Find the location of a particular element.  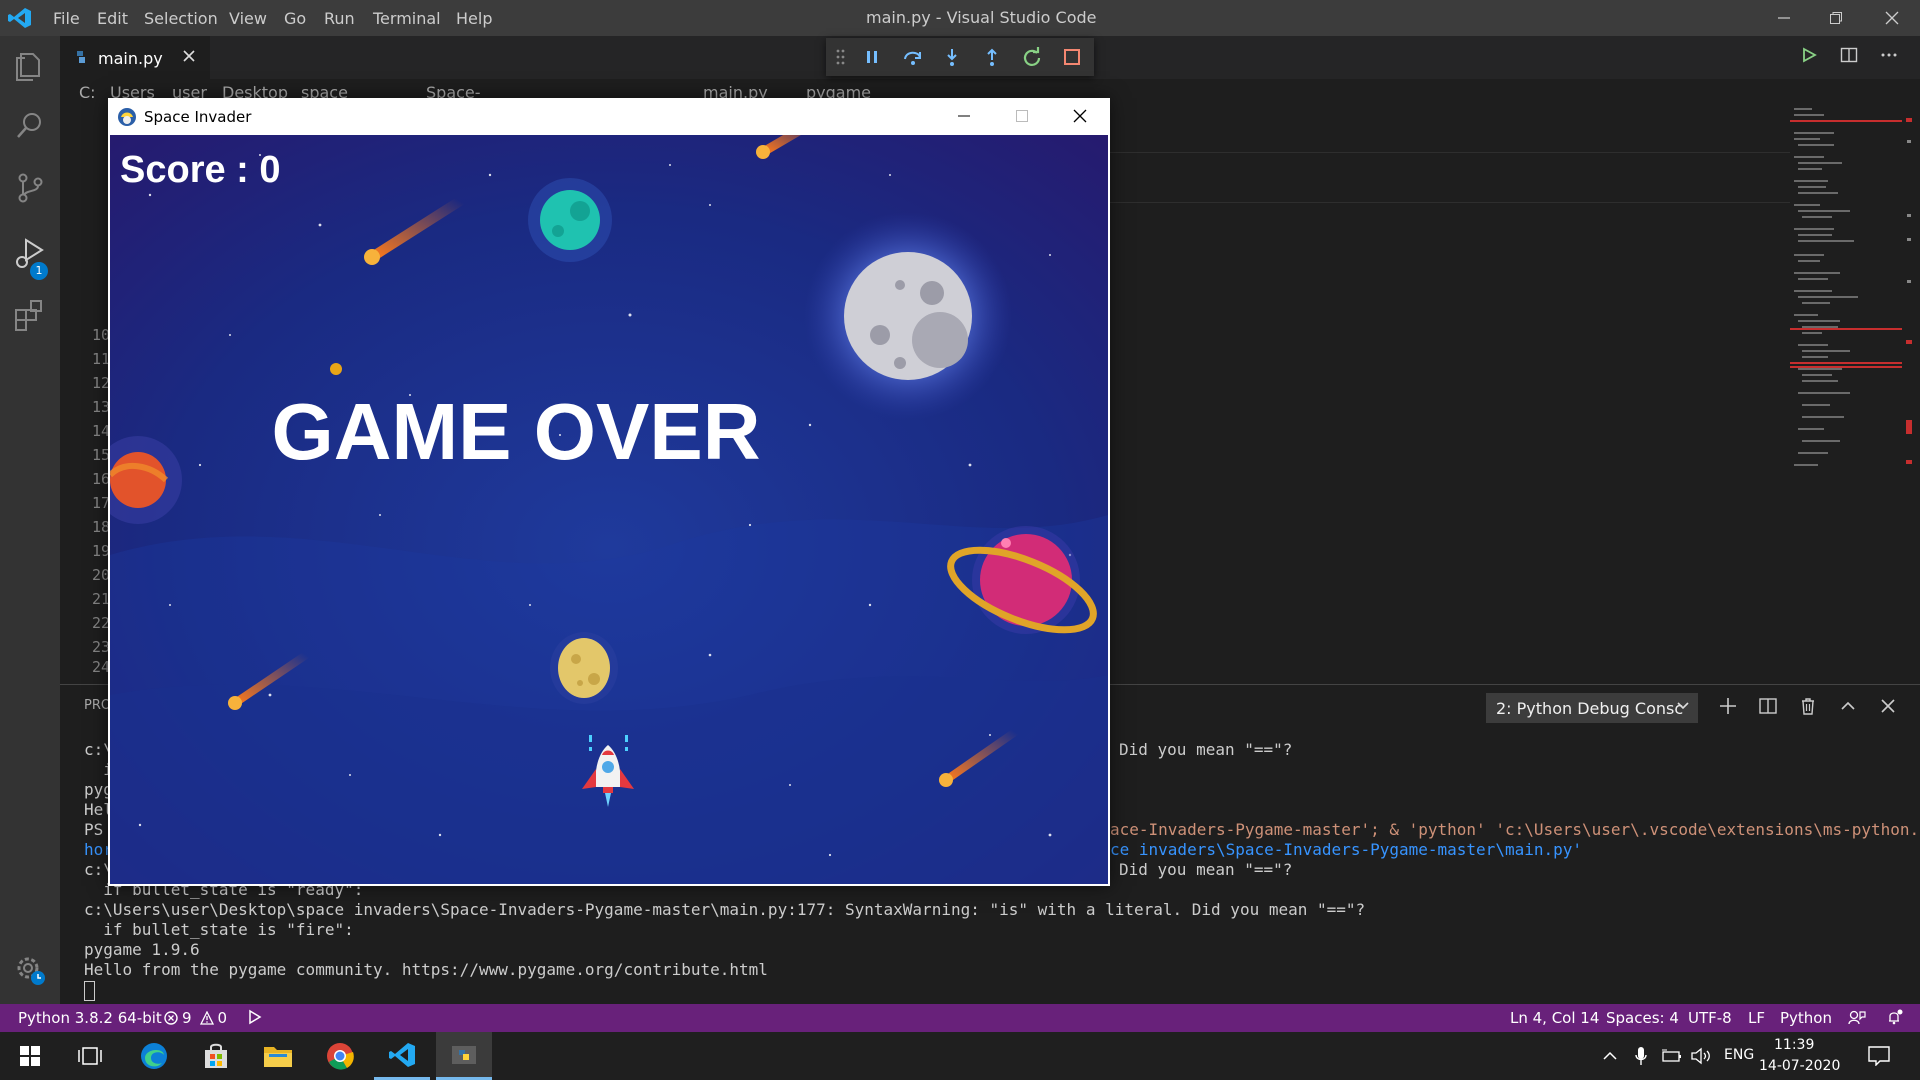

scrollbar-overview is located at coordinates (1909, 290).